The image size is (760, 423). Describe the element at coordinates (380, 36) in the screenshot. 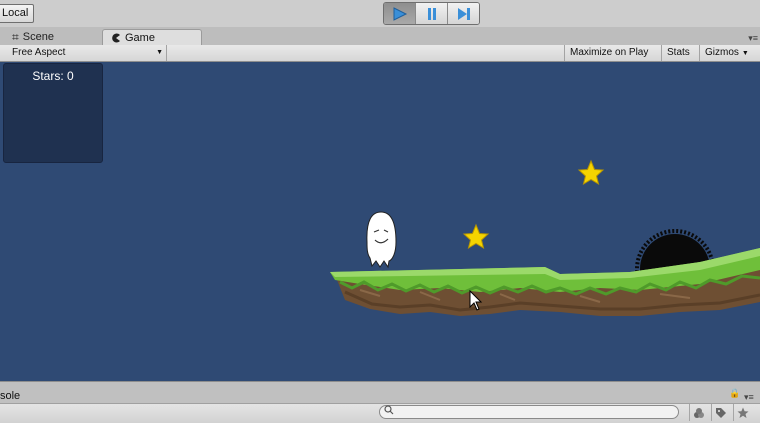

I see `view-tabstrip: ⌗ Scene Game ▾≡` at that location.